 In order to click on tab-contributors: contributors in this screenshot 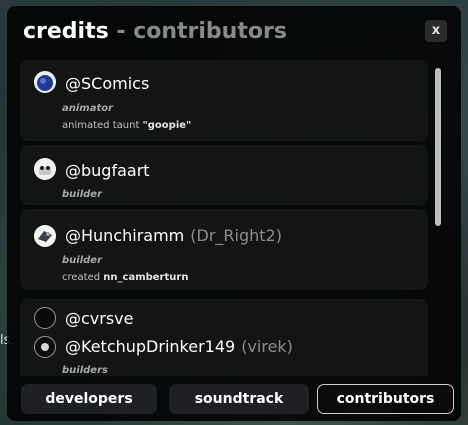, I will do `click(385, 399)`.